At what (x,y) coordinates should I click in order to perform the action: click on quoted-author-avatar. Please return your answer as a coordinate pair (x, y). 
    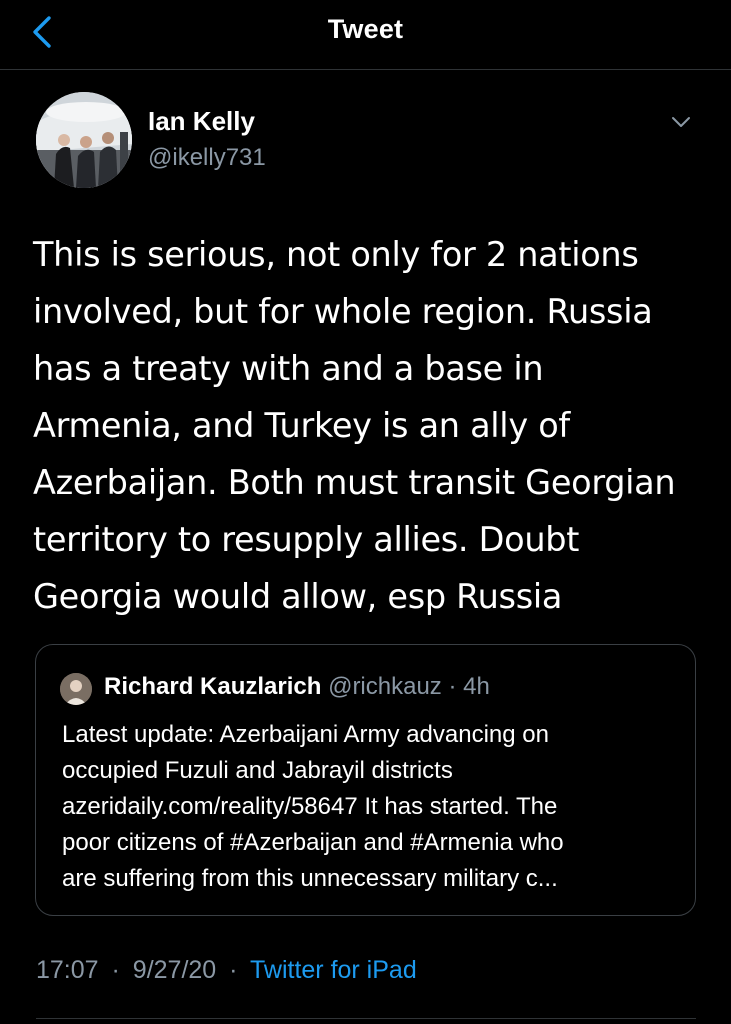
    Looking at the image, I should click on (76, 689).